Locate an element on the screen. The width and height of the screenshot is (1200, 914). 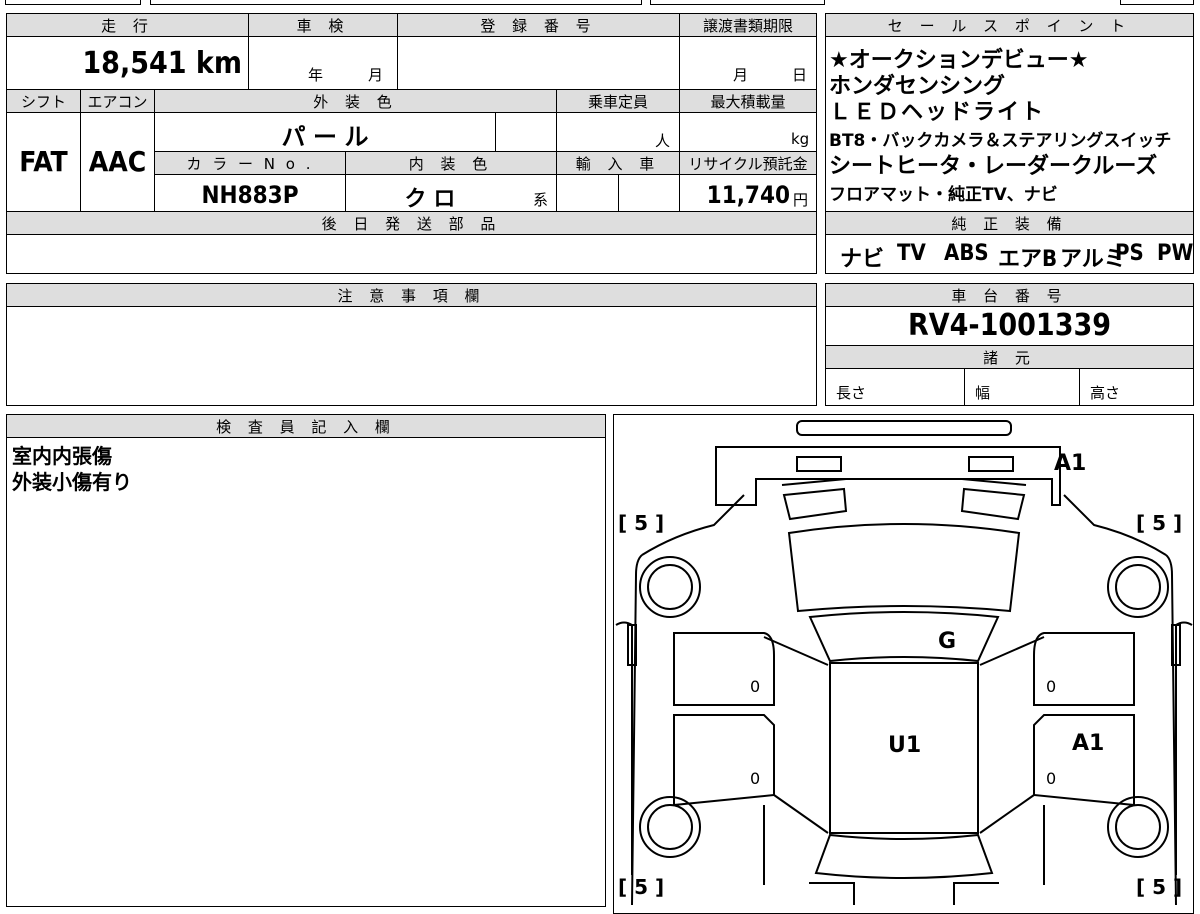
inspector-header: 検 査 員 記 入 欄 is located at coordinates (306, 426).